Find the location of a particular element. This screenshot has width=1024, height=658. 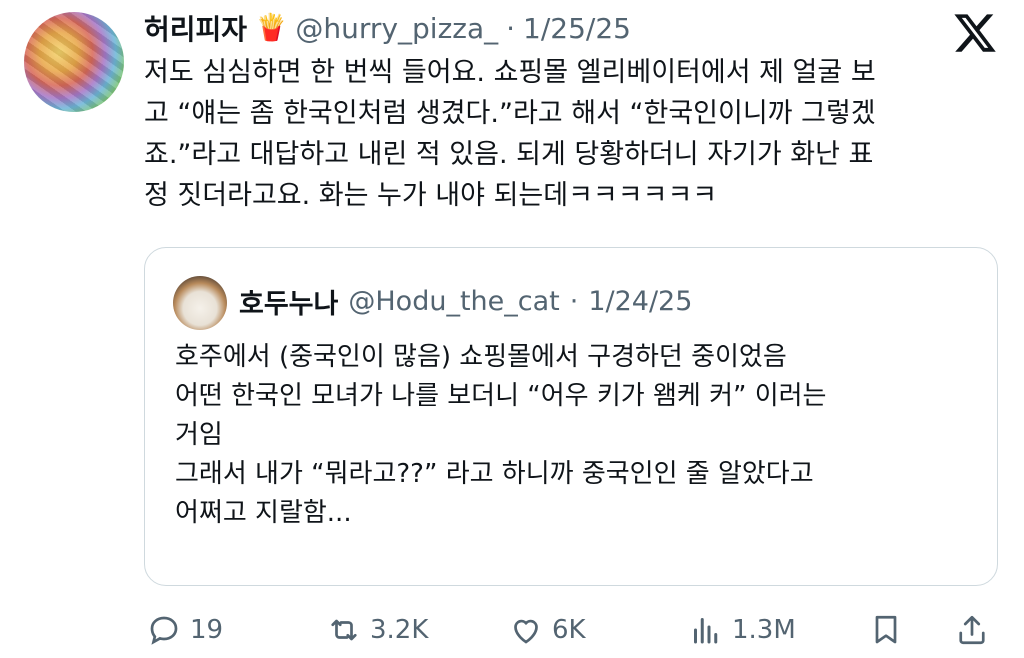

views-icon is located at coordinates (706, 631).